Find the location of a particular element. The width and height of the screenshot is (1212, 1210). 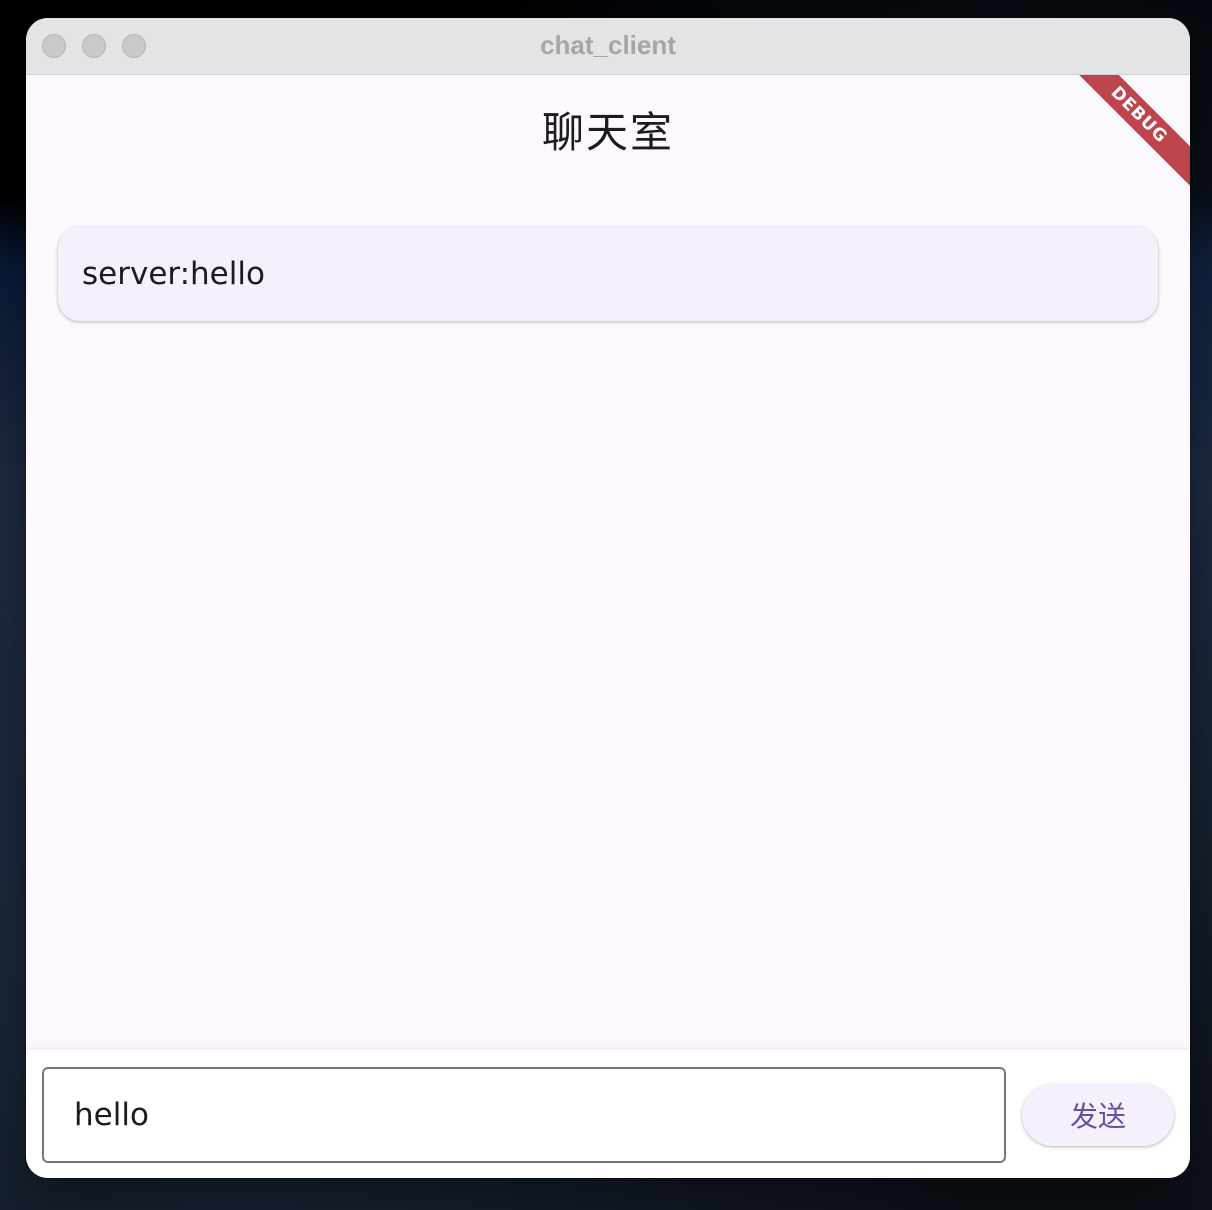

message-text: server:hello is located at coordinates (173, 274).